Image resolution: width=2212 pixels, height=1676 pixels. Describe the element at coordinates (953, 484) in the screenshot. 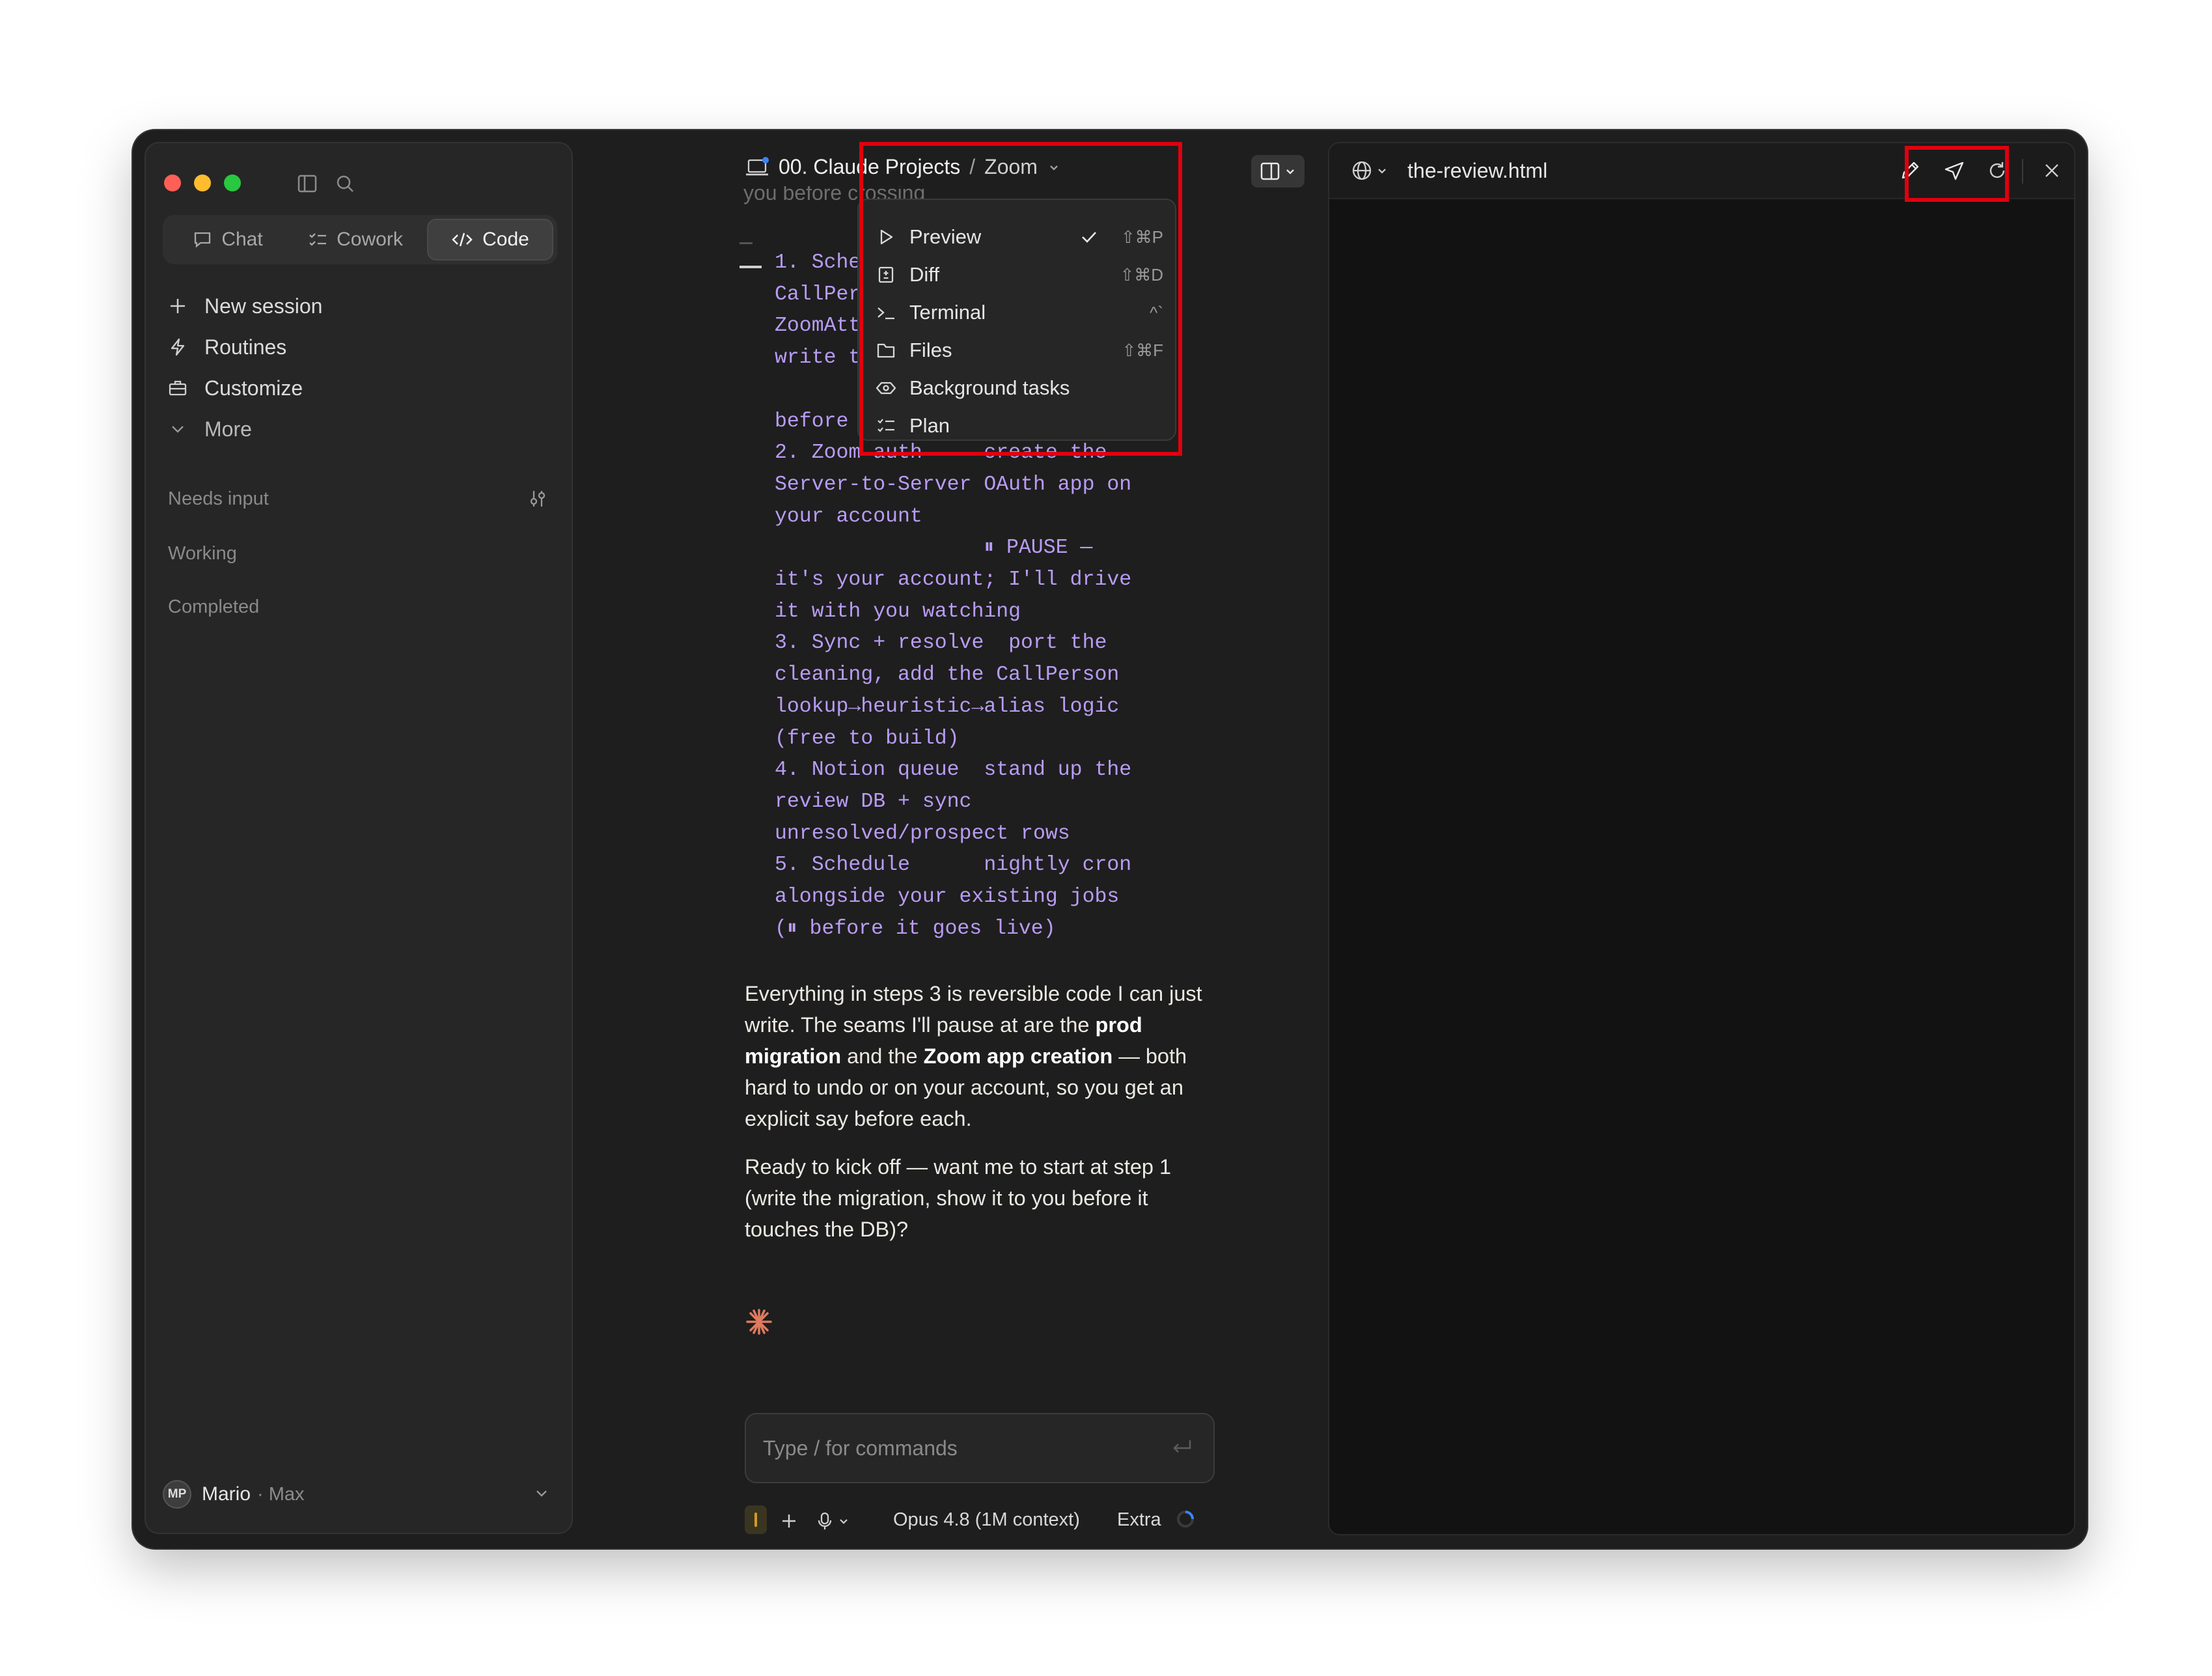

I see `code-line: Server-to-Server OAuth app on` at that location.